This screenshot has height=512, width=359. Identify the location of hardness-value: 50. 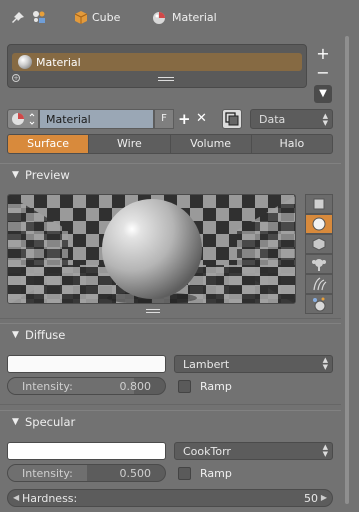
(311, 498).